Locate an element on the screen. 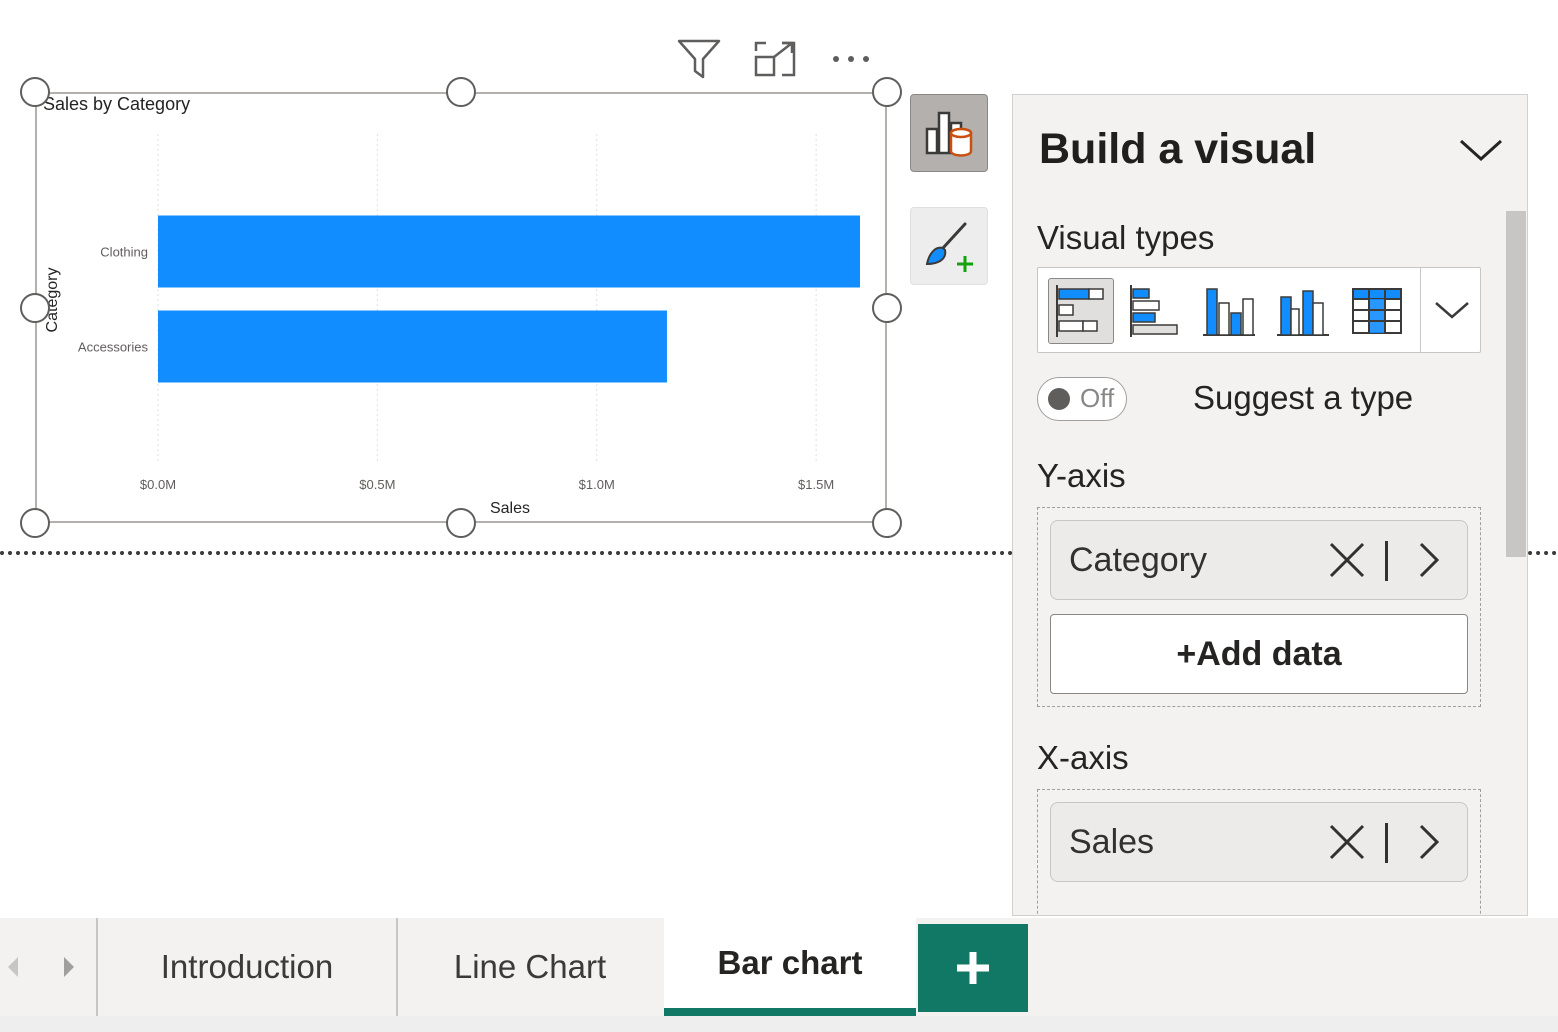  suggest-type-toggle: Off is located at coordinates (1082, 399).